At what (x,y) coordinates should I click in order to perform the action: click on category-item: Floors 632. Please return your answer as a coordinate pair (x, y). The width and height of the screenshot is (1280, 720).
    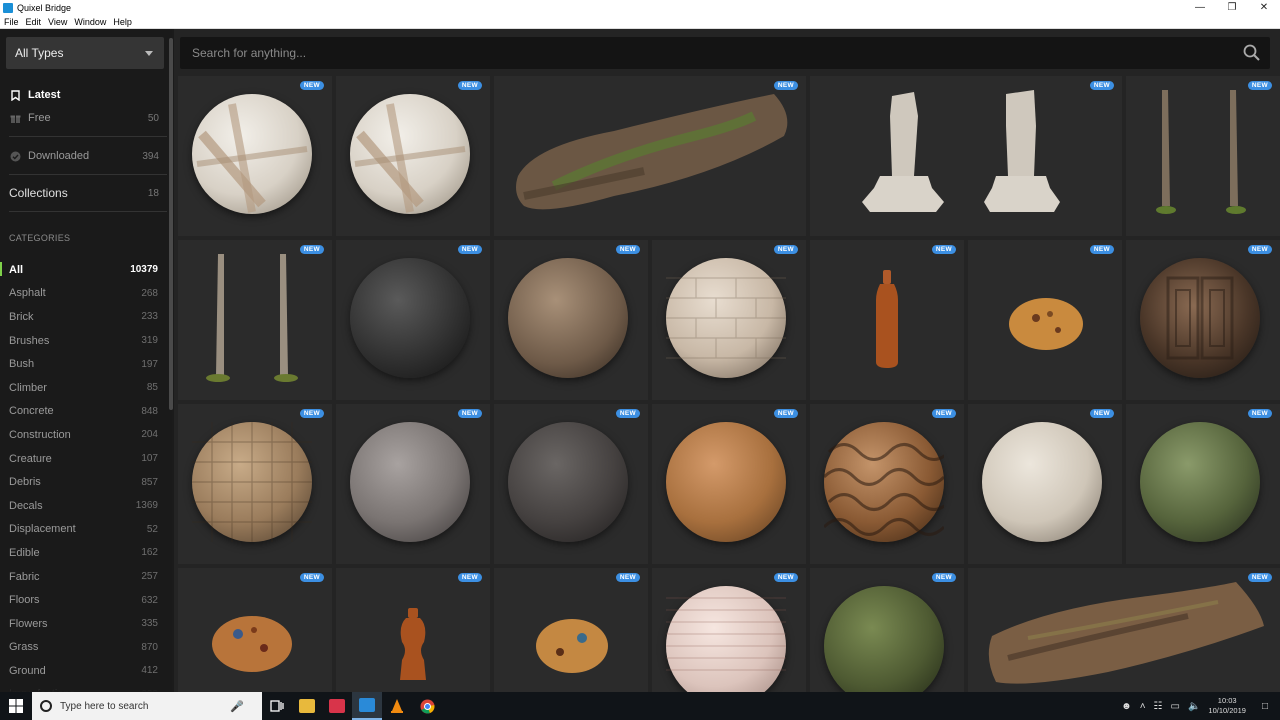
    Looking at the image, I should click on (84, 600).